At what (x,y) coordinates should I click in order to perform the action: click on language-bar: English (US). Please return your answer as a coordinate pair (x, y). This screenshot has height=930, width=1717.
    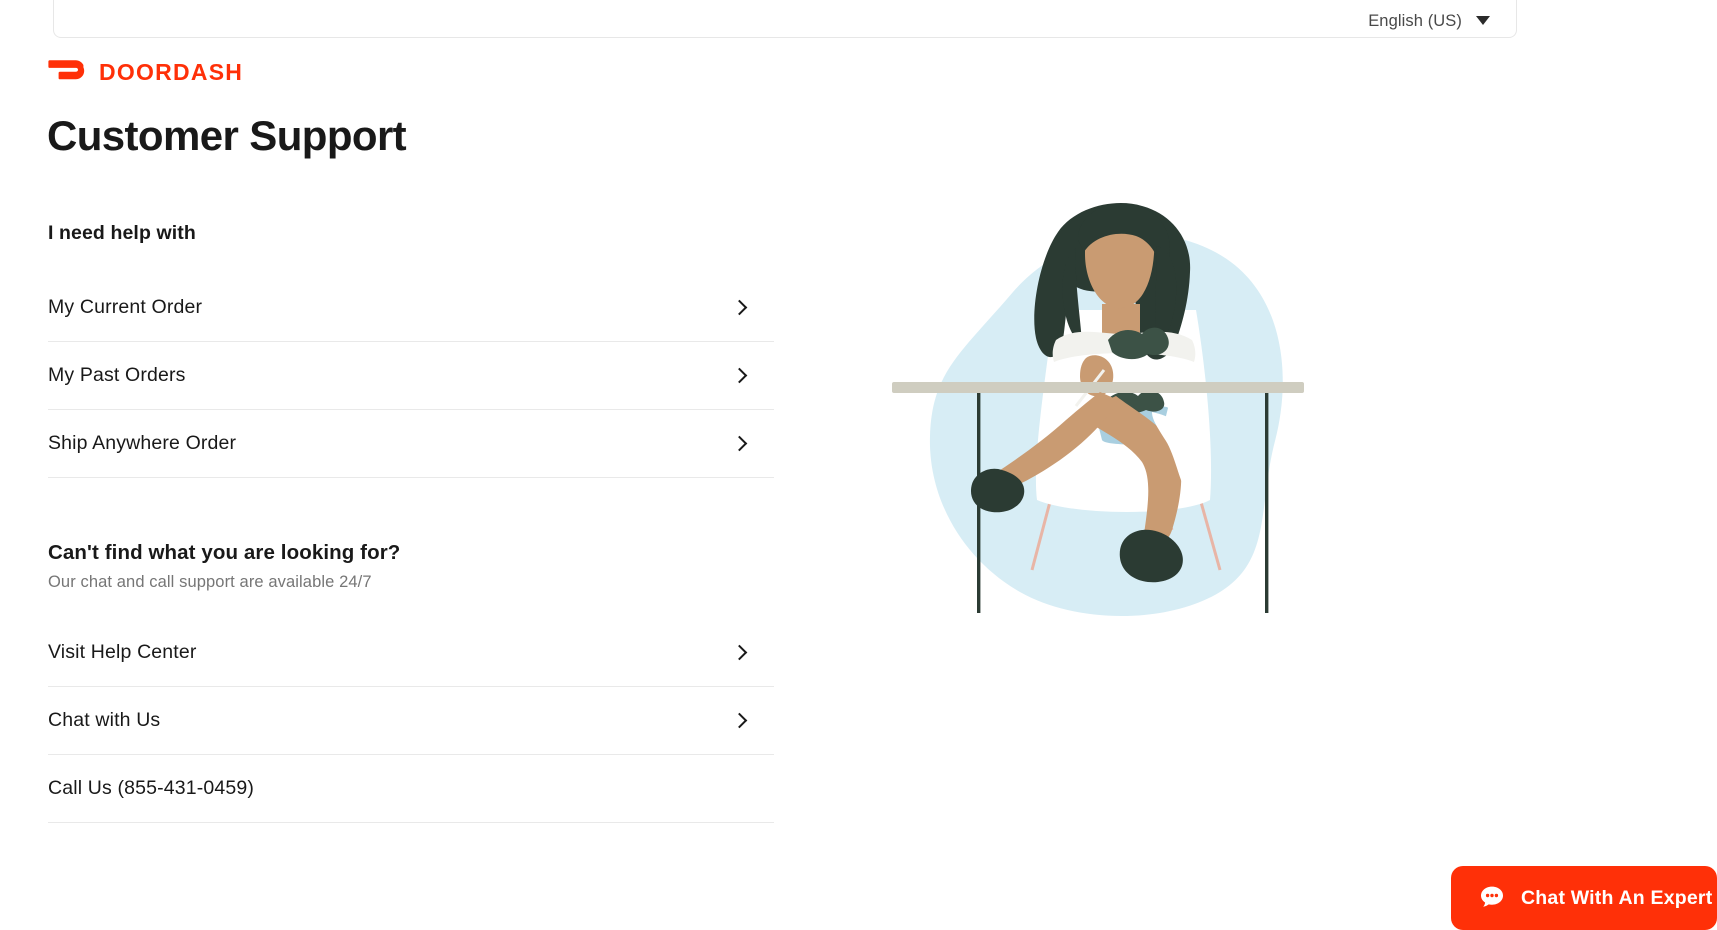
    Looking at the image, I should click on (785, 19).